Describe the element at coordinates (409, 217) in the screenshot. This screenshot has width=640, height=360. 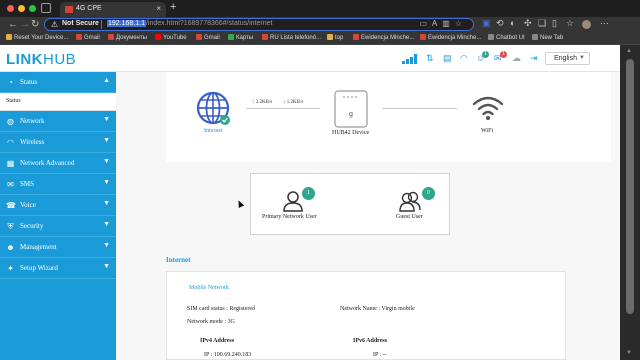
I see `guest-user-label: Guest User` at that location.